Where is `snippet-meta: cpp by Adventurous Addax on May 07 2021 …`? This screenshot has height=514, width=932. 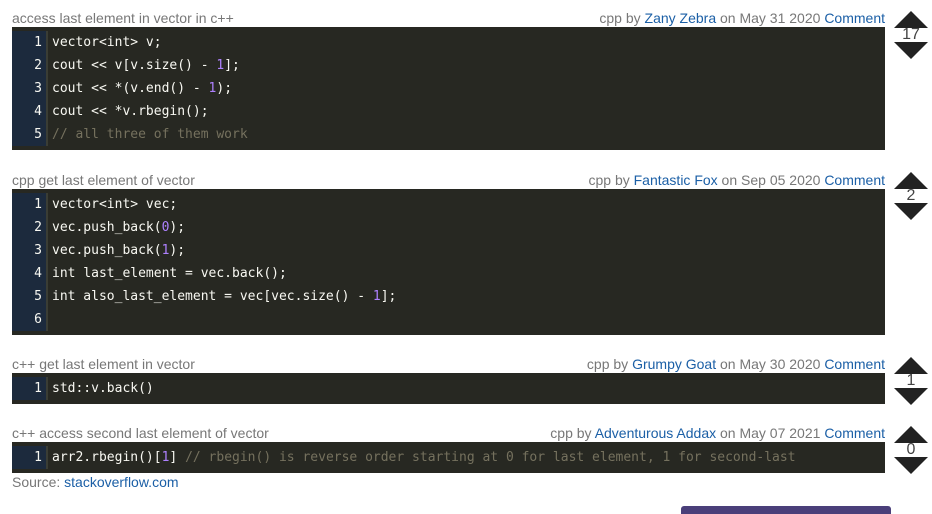 snippet-meta: cpp by Adventurous Addax on May 07 2021 … is located at coordinates (717, 433).